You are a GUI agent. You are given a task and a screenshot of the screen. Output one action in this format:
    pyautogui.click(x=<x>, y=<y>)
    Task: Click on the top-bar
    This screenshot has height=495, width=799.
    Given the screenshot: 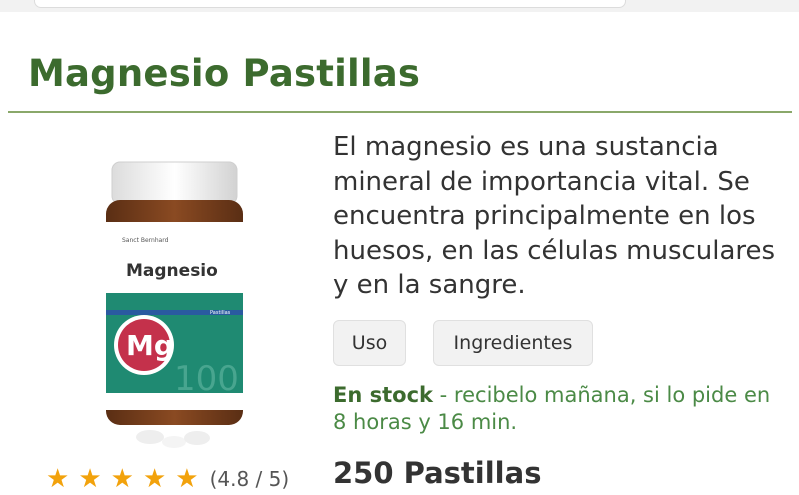 What is the action you would take?
    pyautogui.click(x=399, y=6)
    